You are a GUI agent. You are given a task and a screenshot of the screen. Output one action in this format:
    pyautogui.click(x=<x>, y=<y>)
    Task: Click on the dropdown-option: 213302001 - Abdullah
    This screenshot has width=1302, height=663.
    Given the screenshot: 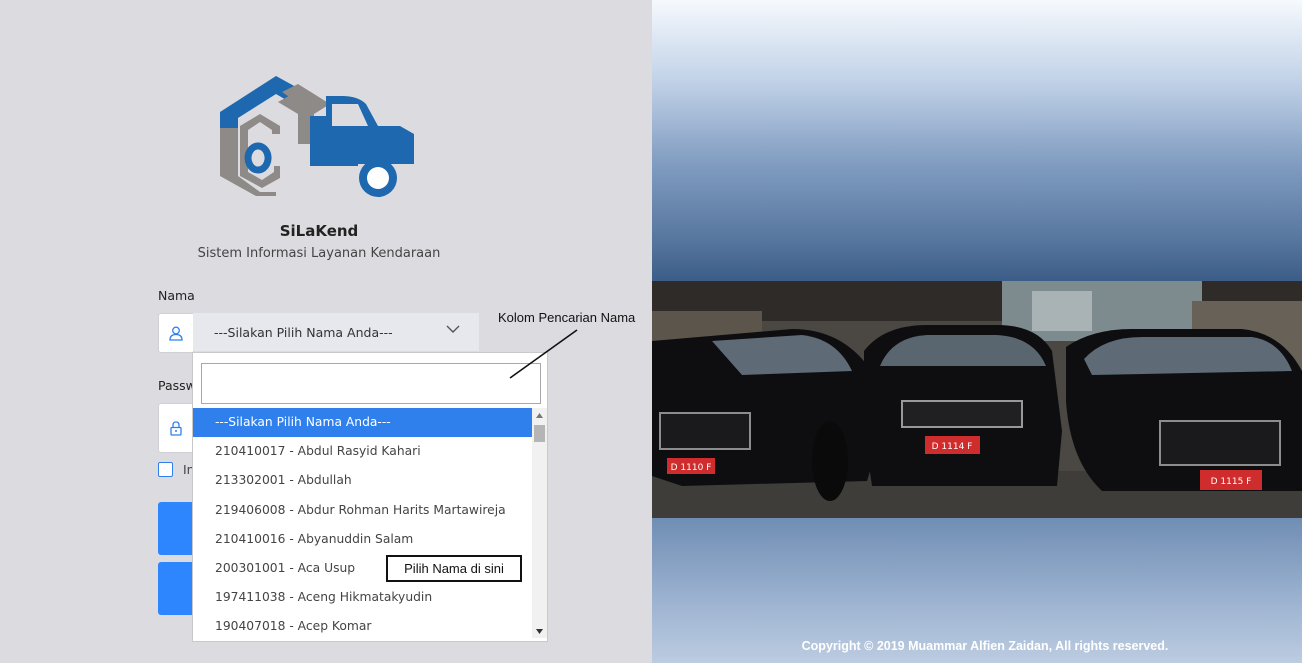 What is the action you would take?
    pyautogui.click(x=362, y=480)
    